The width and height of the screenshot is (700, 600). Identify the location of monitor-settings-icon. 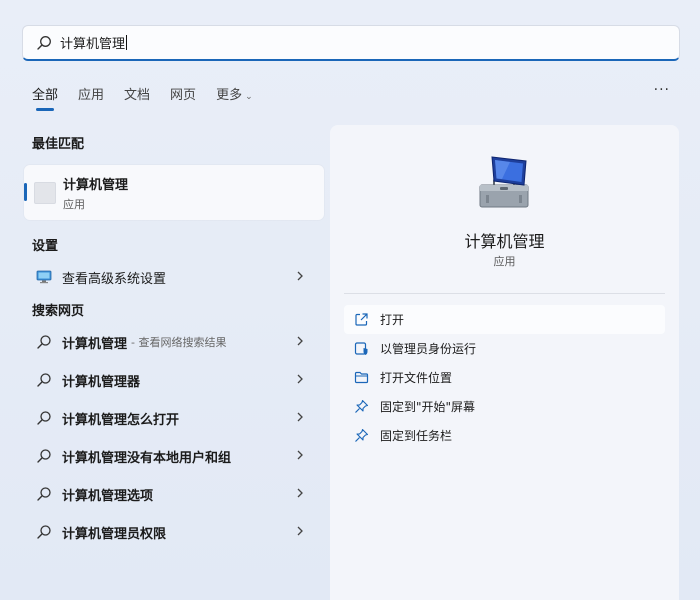
(44, 277).